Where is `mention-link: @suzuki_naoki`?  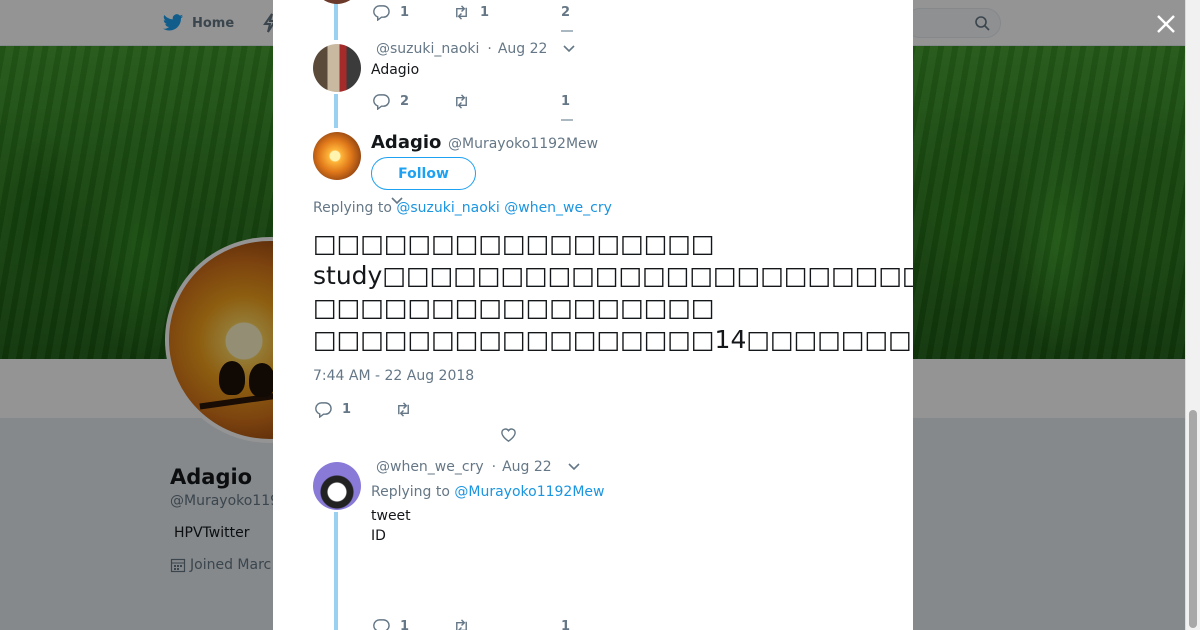
mention-link: @suzuki_naoki is located at coordinates (447, 208).